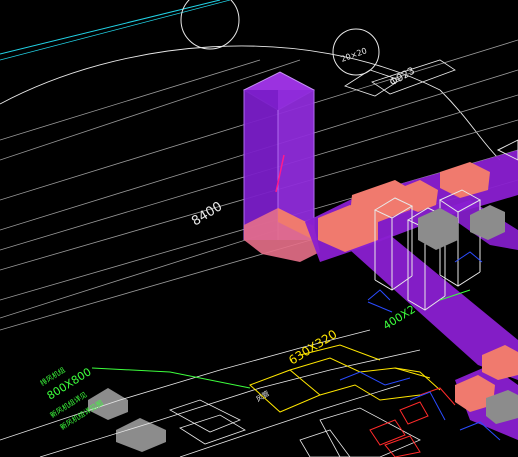 The height and width of the screenshot is (457, 518). What do you see at coordinates (207, 214) in the screenshot?
I see `dimension-label: 8400` at bounding box center [207, 214].